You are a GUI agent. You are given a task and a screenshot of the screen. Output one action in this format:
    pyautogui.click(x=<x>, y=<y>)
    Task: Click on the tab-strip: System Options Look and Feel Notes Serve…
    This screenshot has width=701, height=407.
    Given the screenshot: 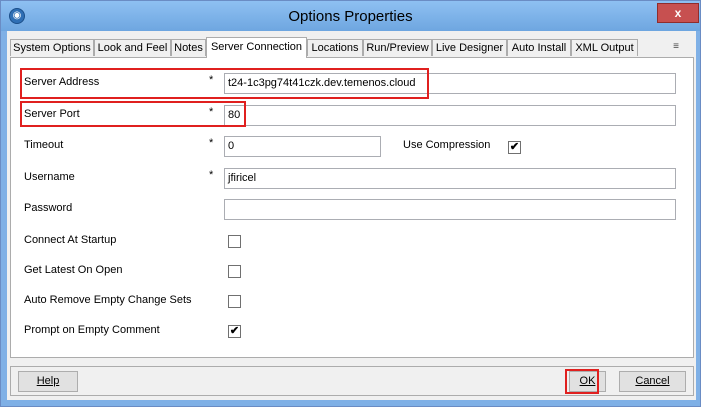 What is the action you would take?
    pyautogui.click(x=352, y=47)
    